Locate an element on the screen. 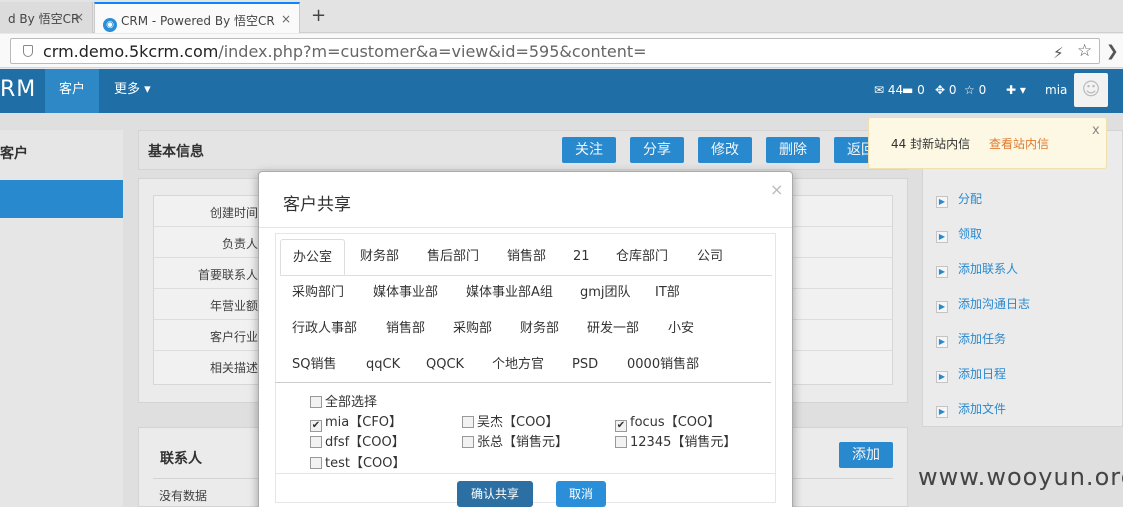 This screenshot has height=507, width=1123. user-label: mia【CFO】 is located at coordinates (364, 422).